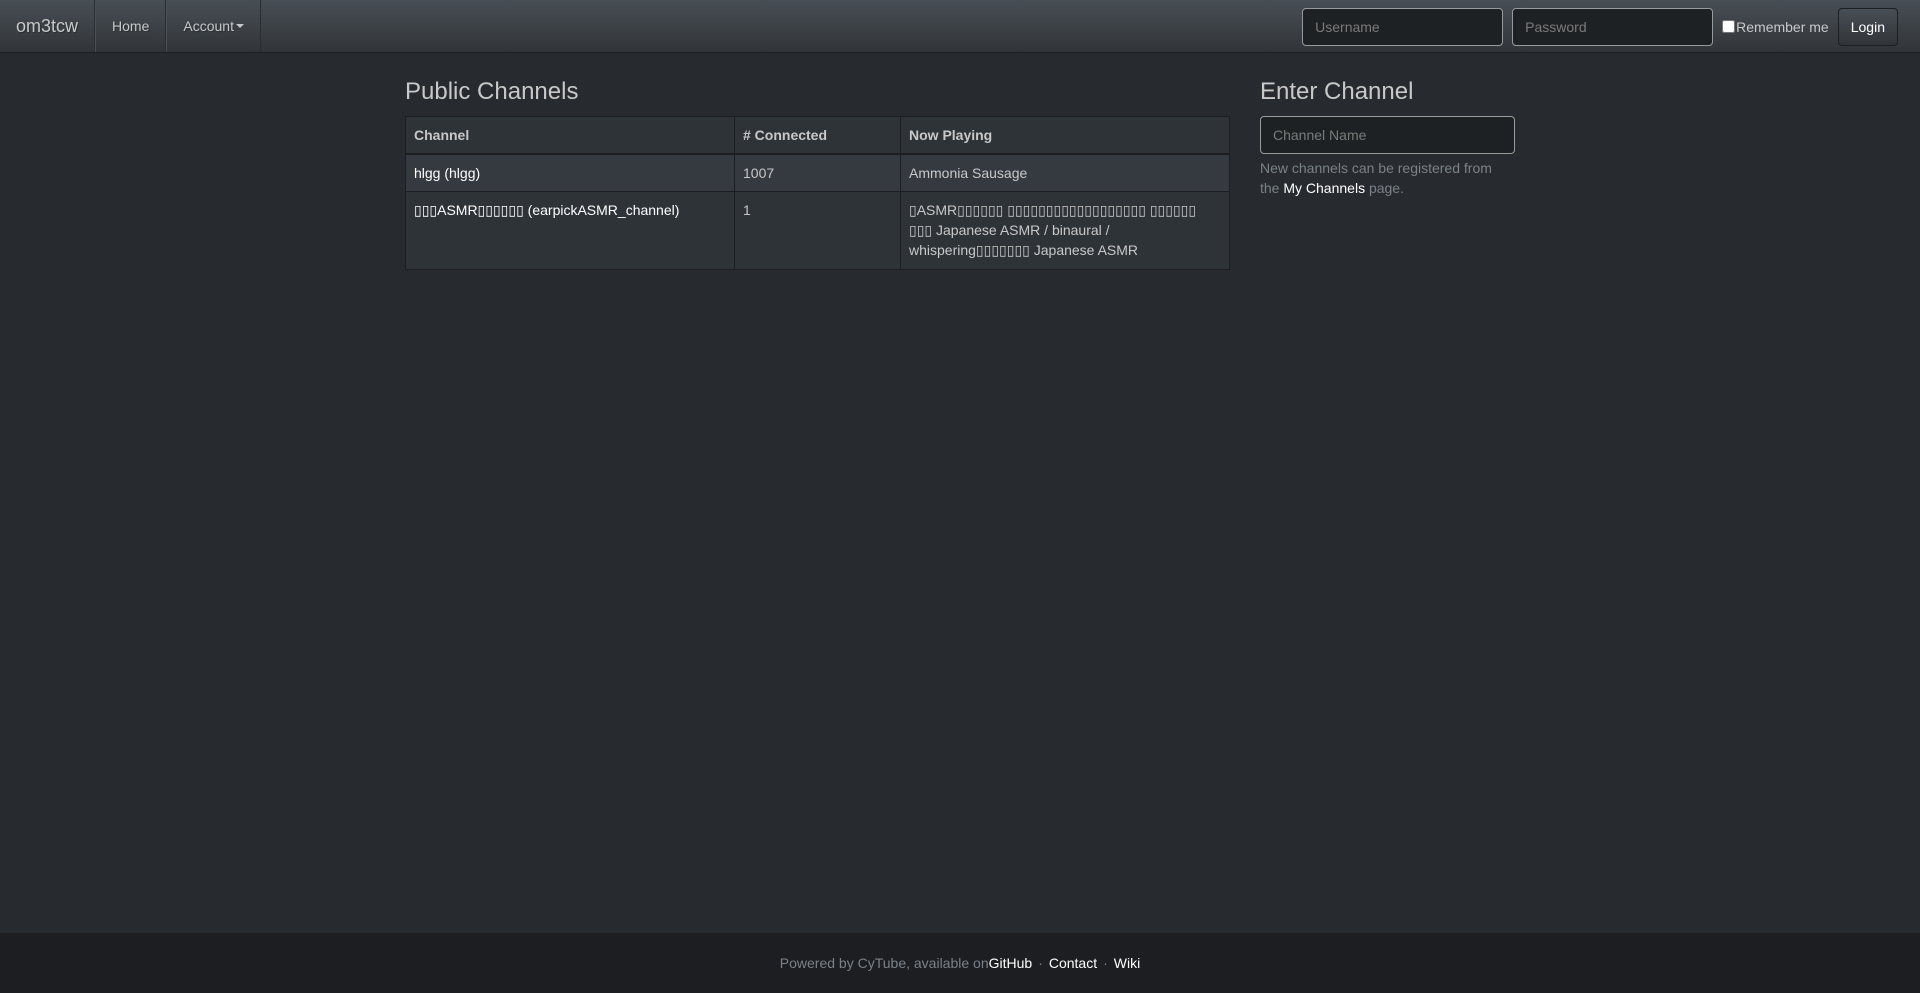  What do you see at coordinates (1337, 91) in the screenshot?
I see `enter-channel-title: Enter Channel` at bounding box center [1337, 91].